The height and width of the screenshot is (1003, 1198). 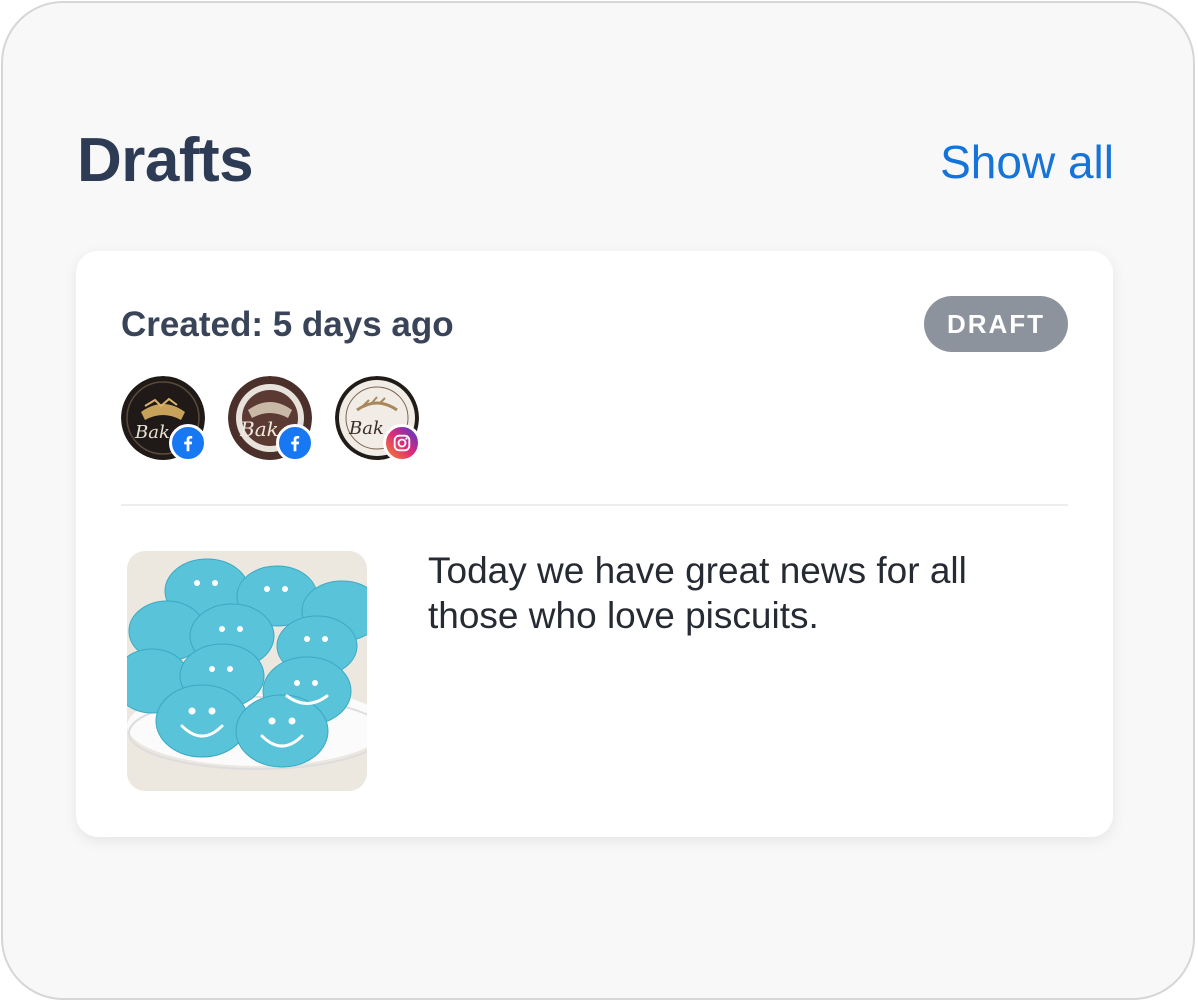 I want to click on post-image, so click(x=247, y=671).